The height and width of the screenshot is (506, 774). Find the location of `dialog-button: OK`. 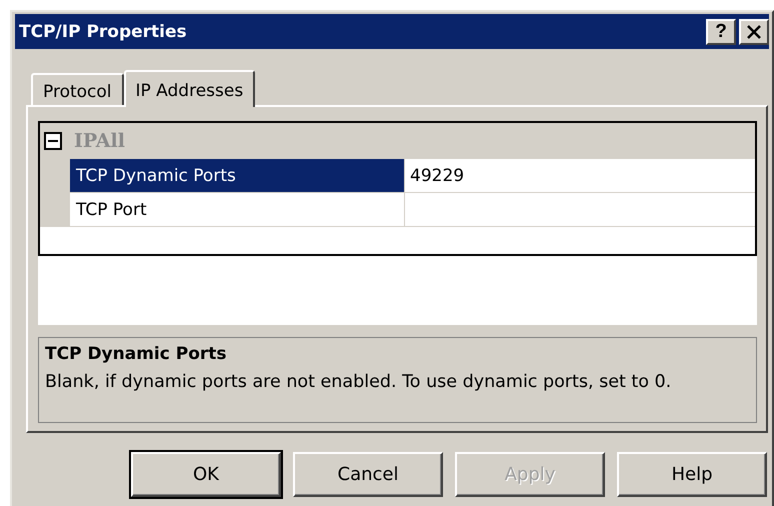

dialog-button: OK is located at coordinates (206, 474).